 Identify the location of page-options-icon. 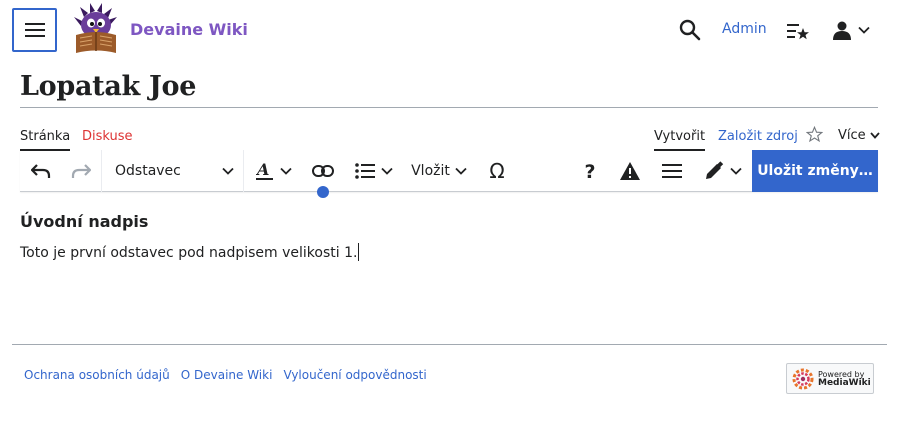
(672, 171).